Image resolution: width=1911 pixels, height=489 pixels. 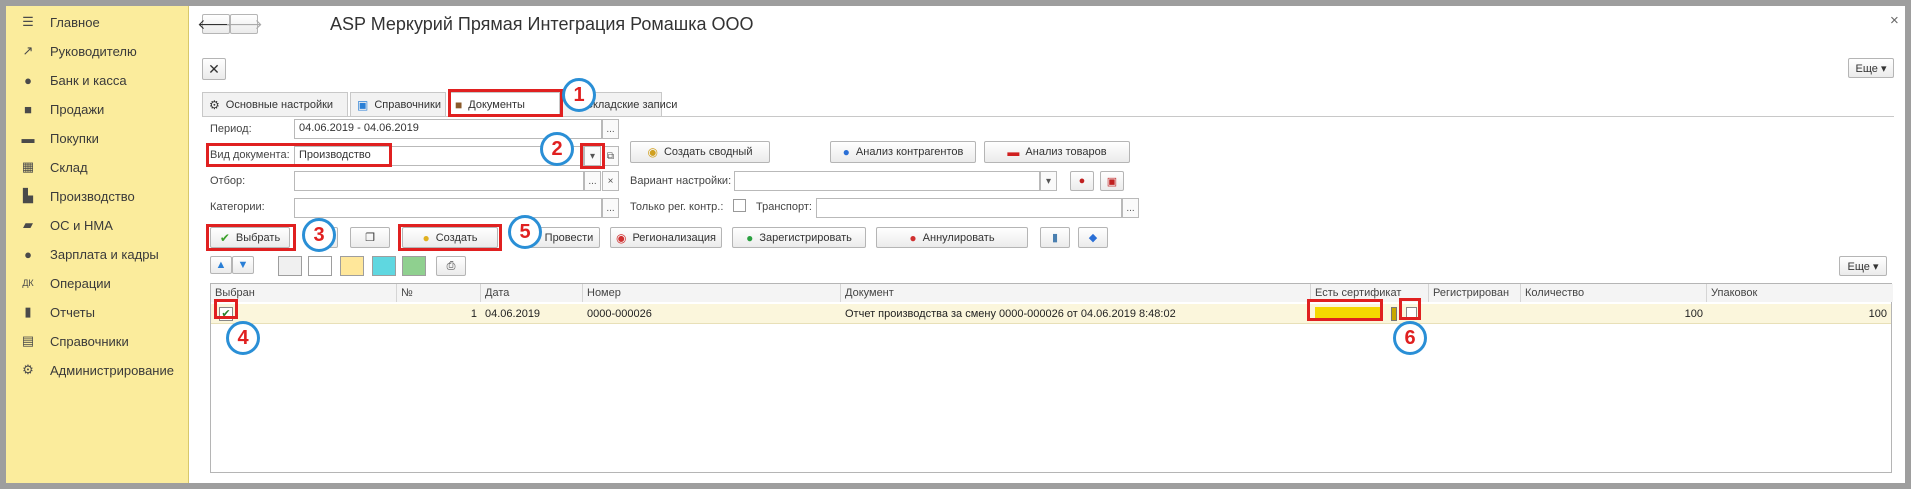 What do you see at coordinates (1614, 293) in the screenshot?
I see `column-header: Количество` at bounding box center [1614, 293].